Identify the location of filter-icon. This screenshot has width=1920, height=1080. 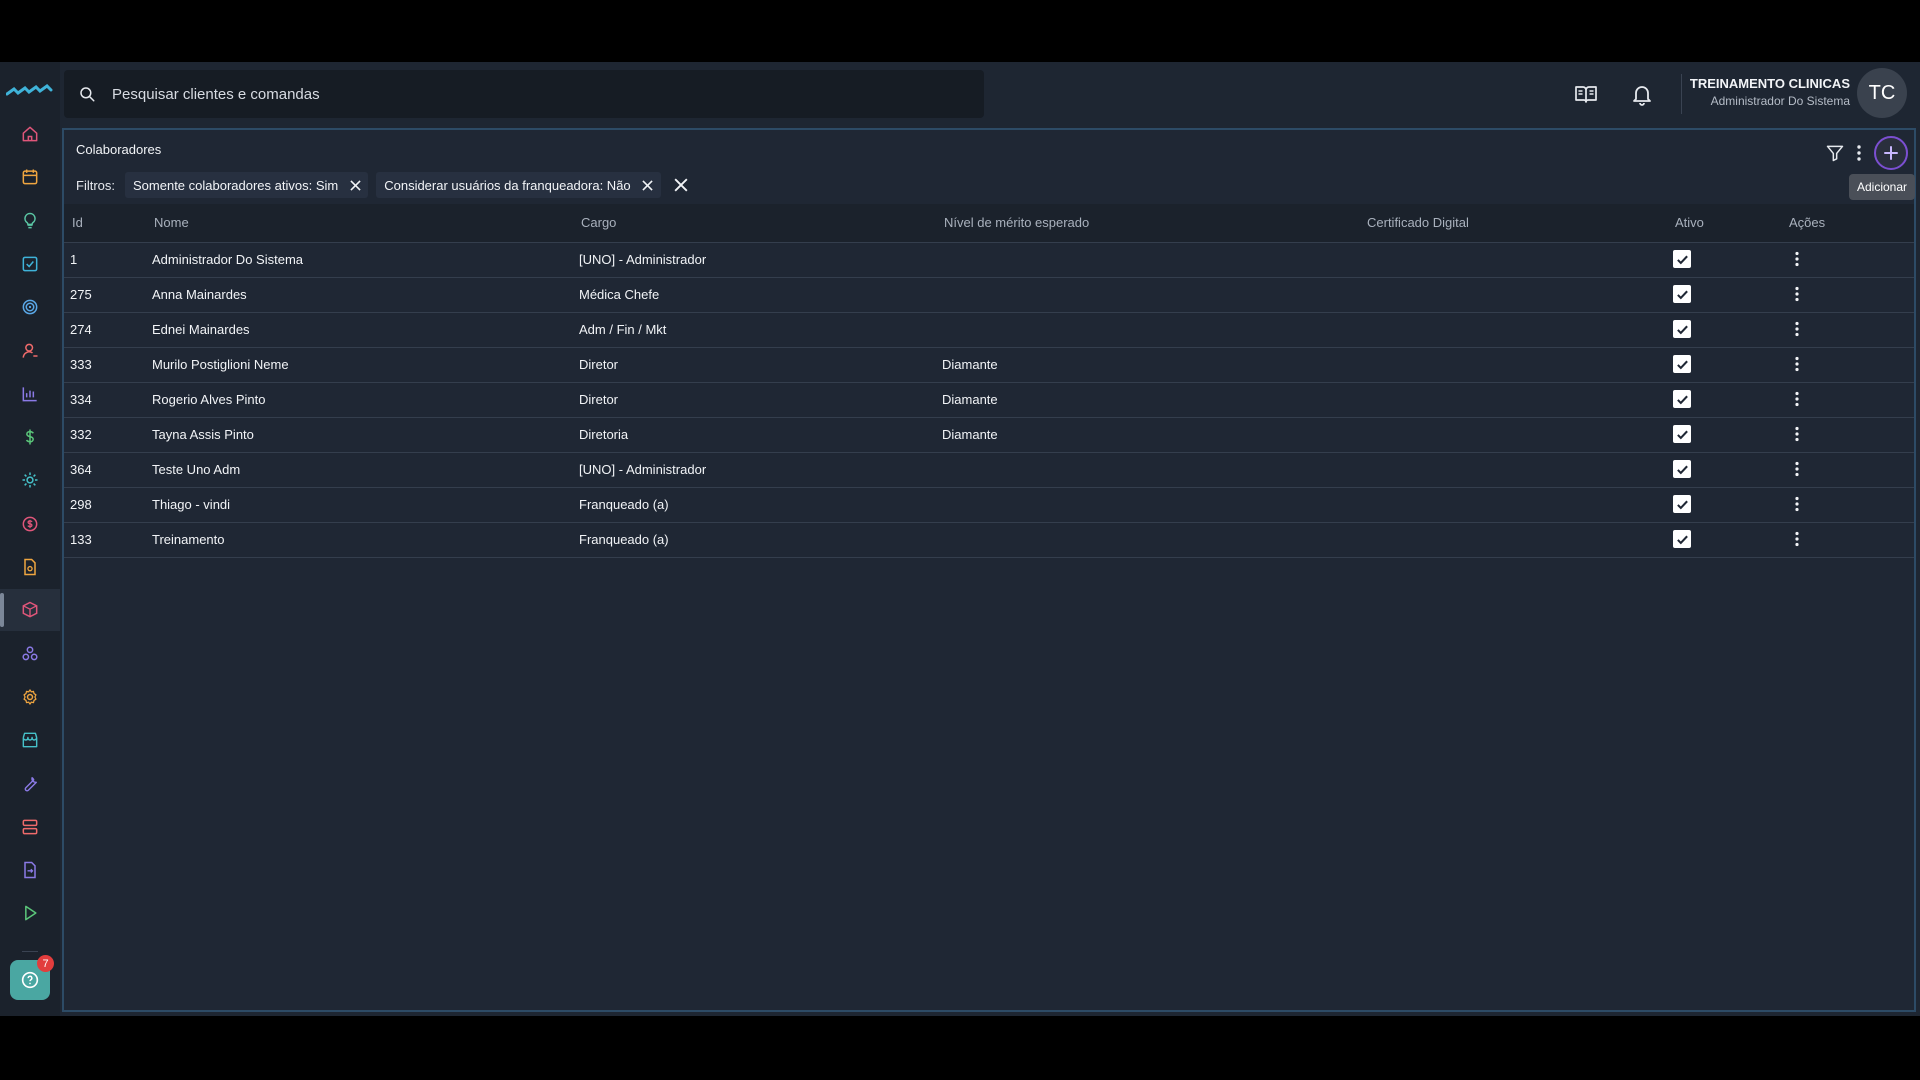
(1835, 153).